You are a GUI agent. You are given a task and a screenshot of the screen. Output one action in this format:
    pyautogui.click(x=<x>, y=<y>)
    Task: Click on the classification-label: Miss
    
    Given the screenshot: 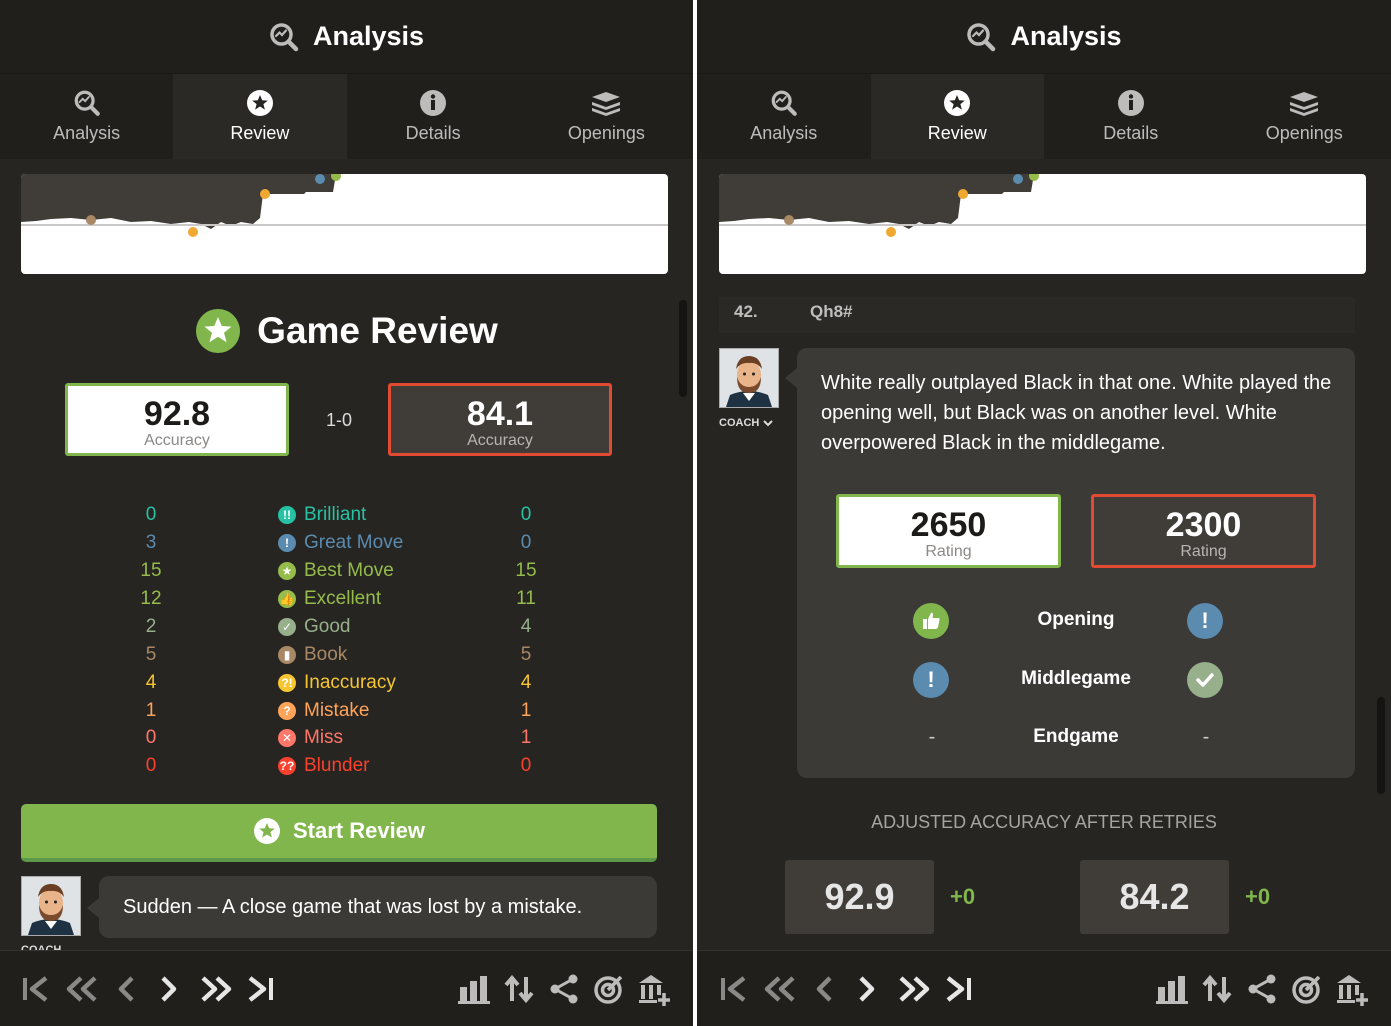 What is the action you would take?
    pyautogui.click(x=324, y=737)
    